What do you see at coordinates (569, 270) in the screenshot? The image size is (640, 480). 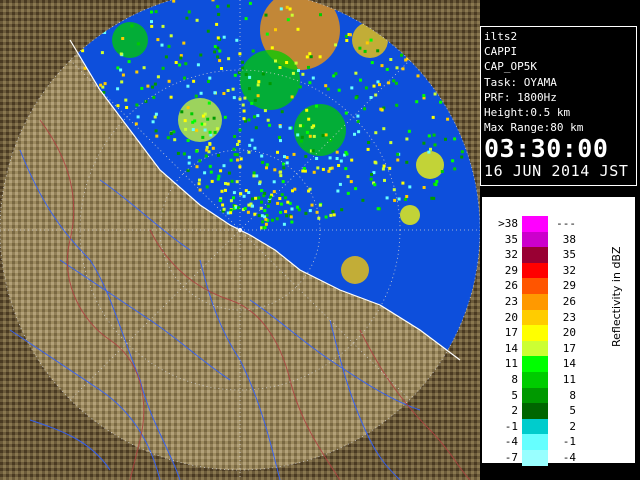 I see `legend-upper-bound: 32` at bounding box center [569, 270].